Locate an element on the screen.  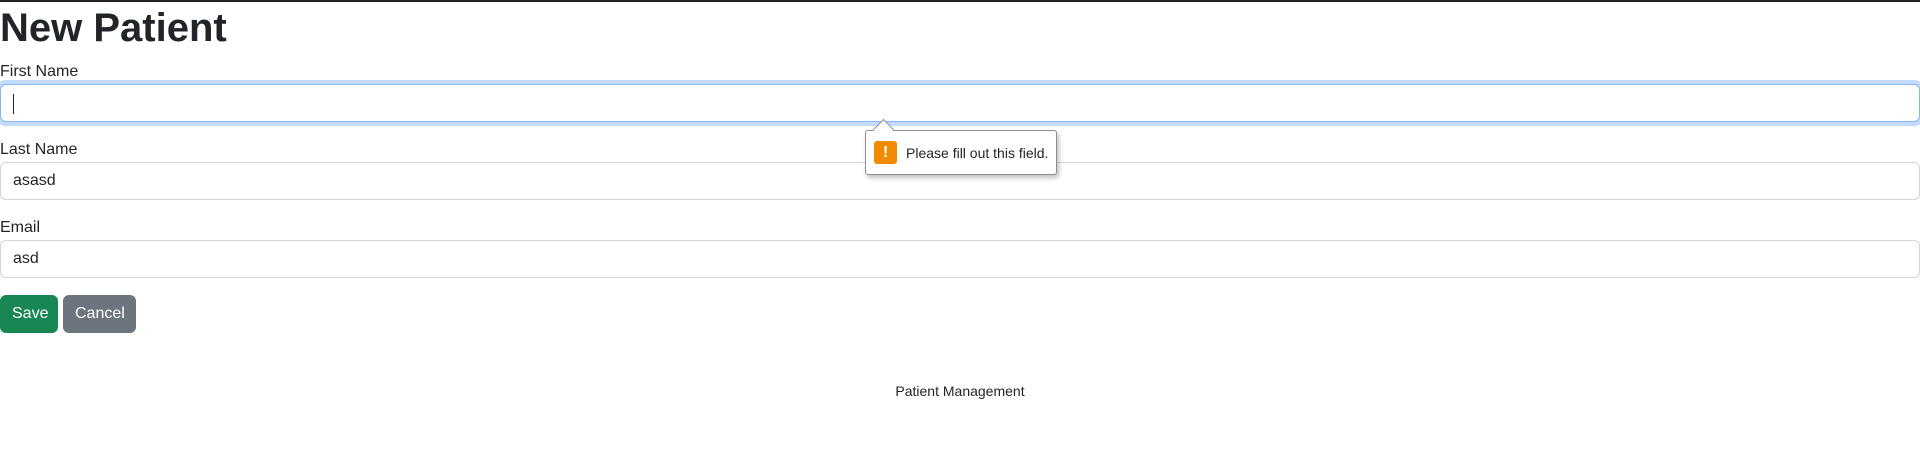
text-caret is located at coordinates (13, 104).